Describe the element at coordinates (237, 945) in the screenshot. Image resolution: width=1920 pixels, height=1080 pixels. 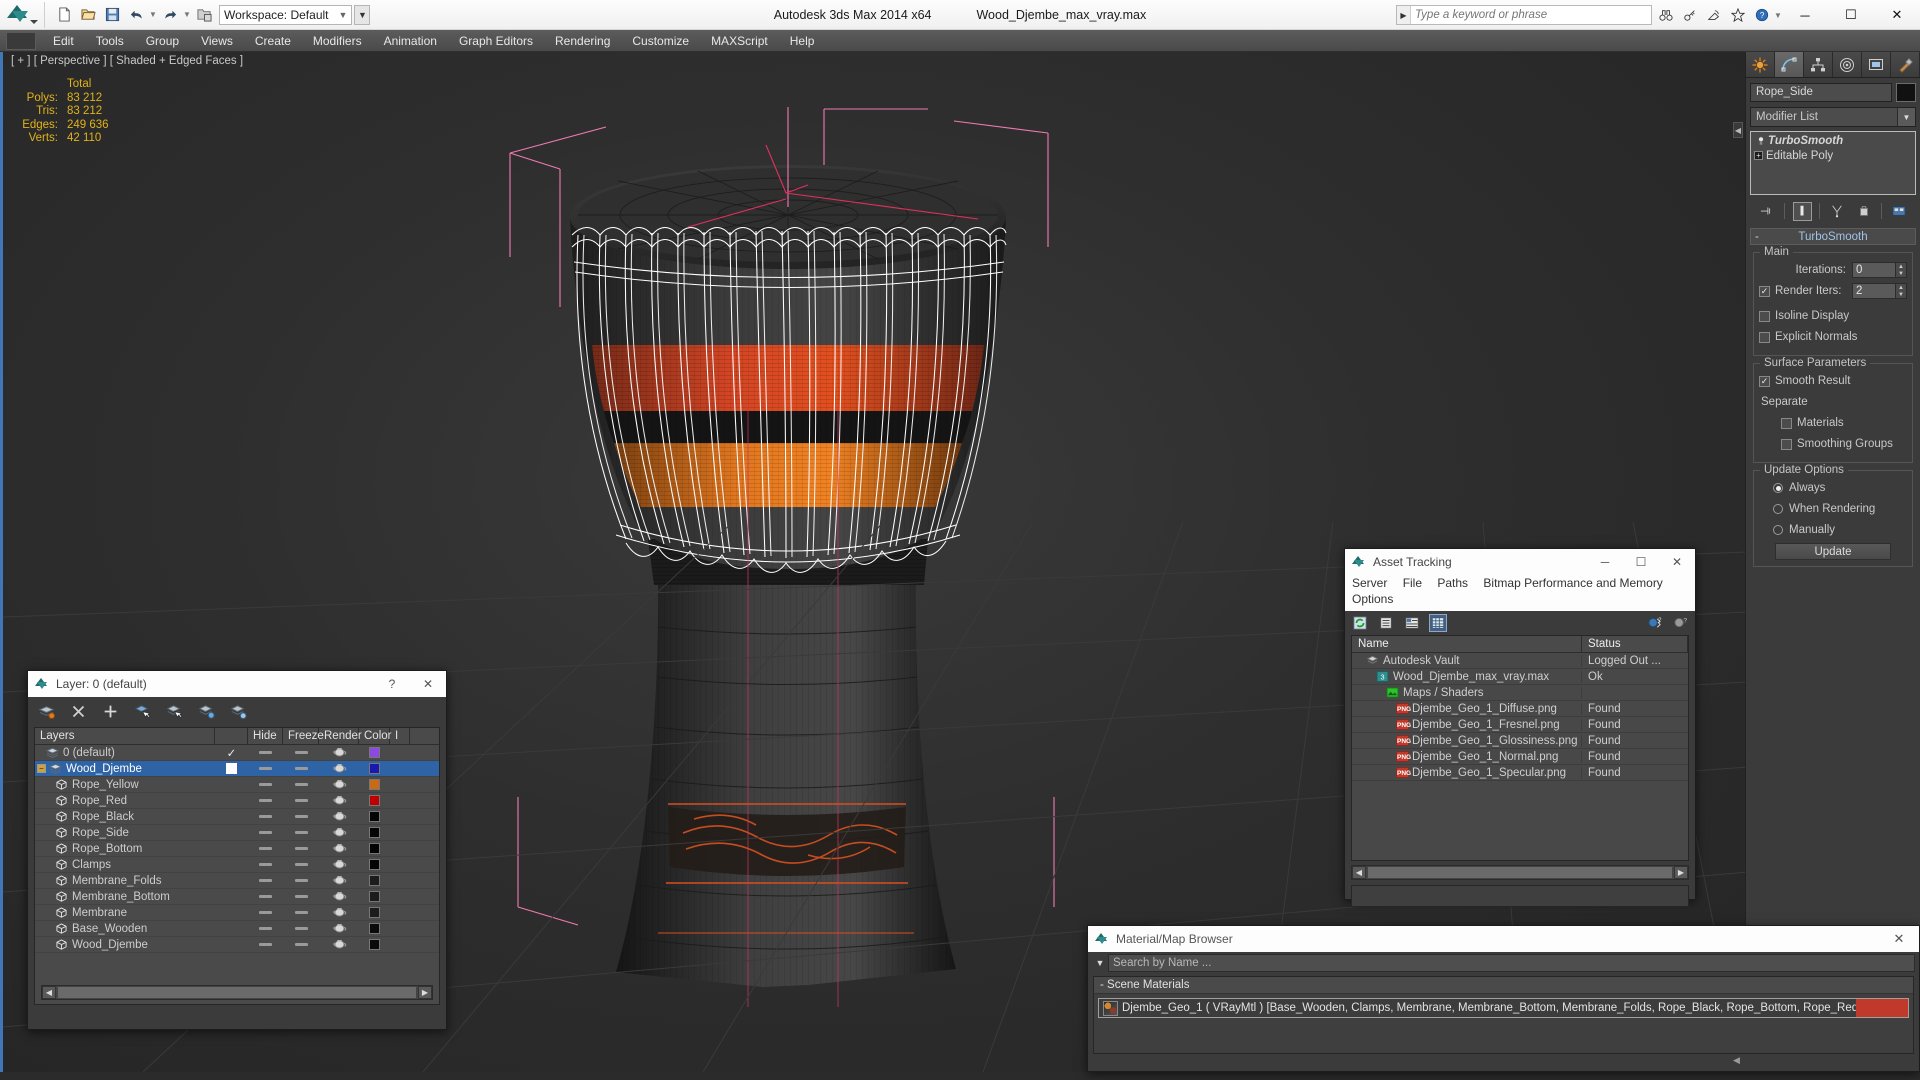
I see `layer-row: Wood_Djembe` at that location.